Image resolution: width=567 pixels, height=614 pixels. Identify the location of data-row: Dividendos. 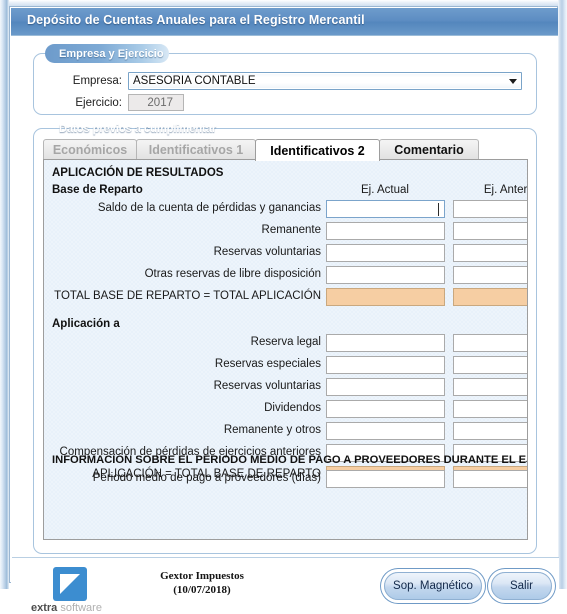
(285, 409).